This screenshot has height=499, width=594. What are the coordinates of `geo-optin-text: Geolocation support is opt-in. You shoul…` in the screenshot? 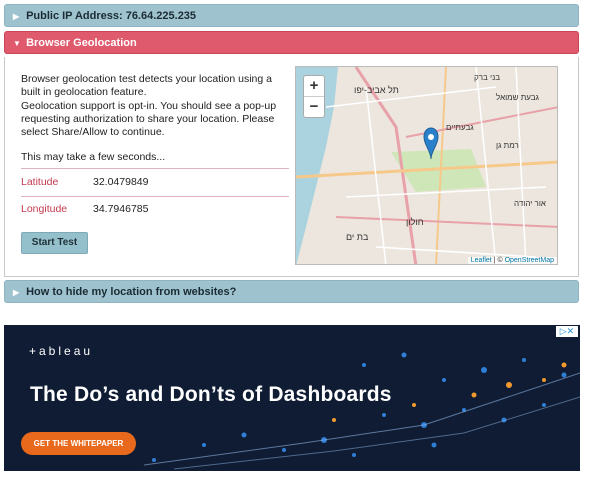 It's located at (149, 119).